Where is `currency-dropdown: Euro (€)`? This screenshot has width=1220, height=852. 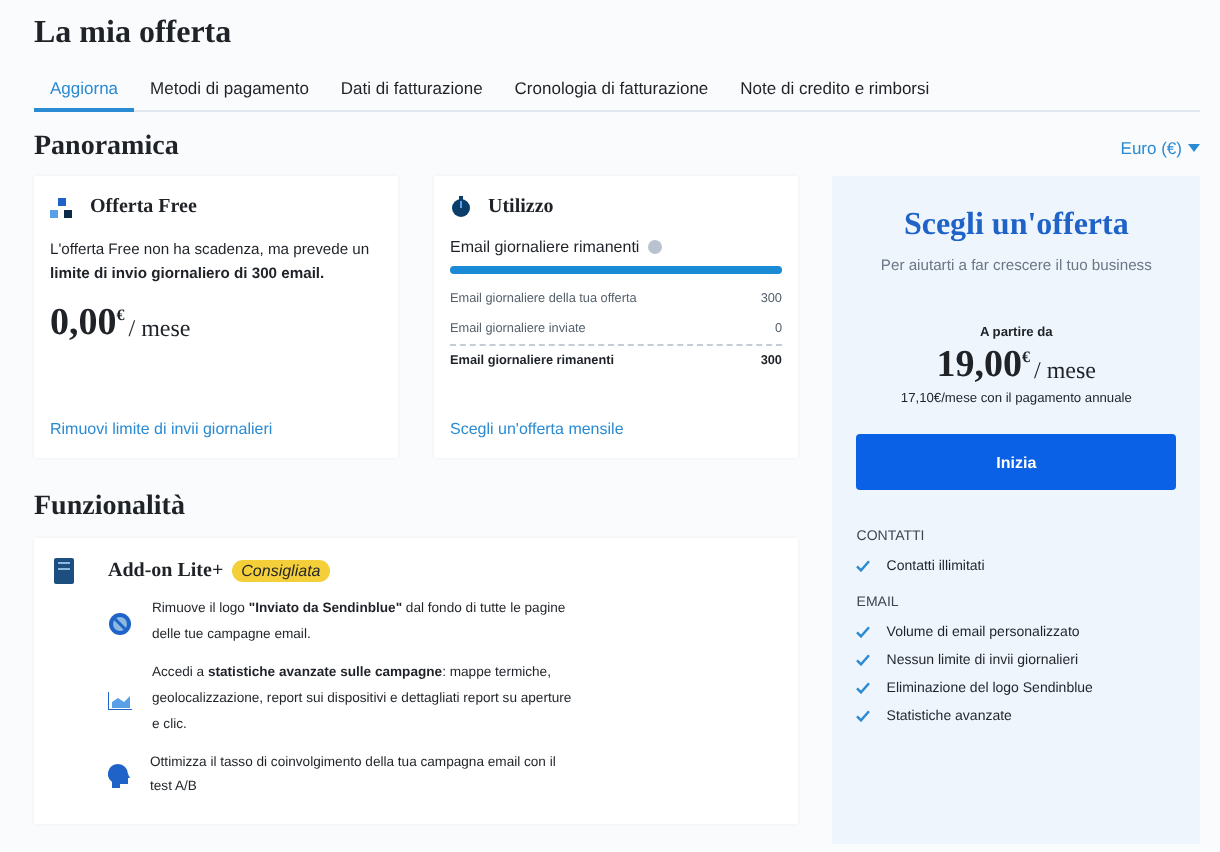 currency-dropdown: Euro (€) is located at coordinates (1160, 148).